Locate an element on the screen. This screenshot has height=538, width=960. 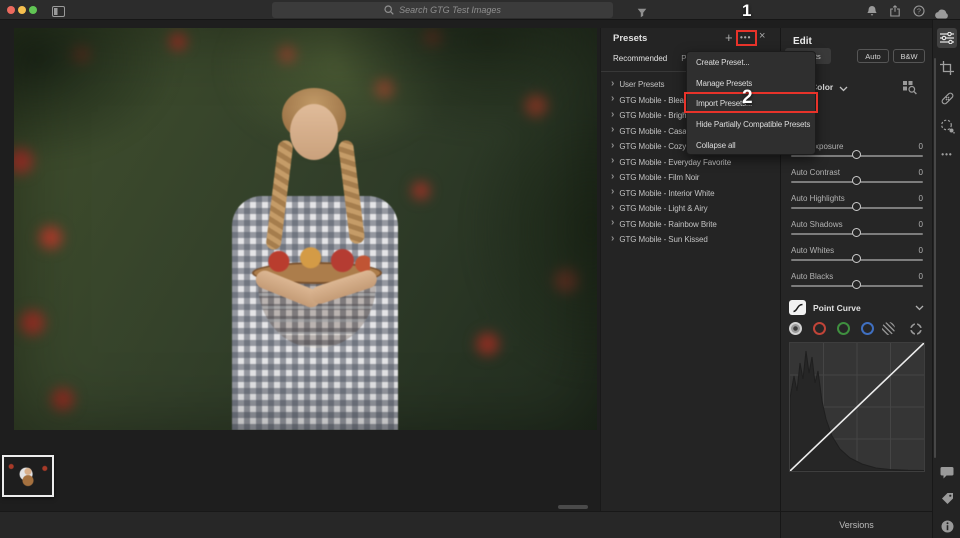
help-icon: ? is located at coordinates (919, 13).